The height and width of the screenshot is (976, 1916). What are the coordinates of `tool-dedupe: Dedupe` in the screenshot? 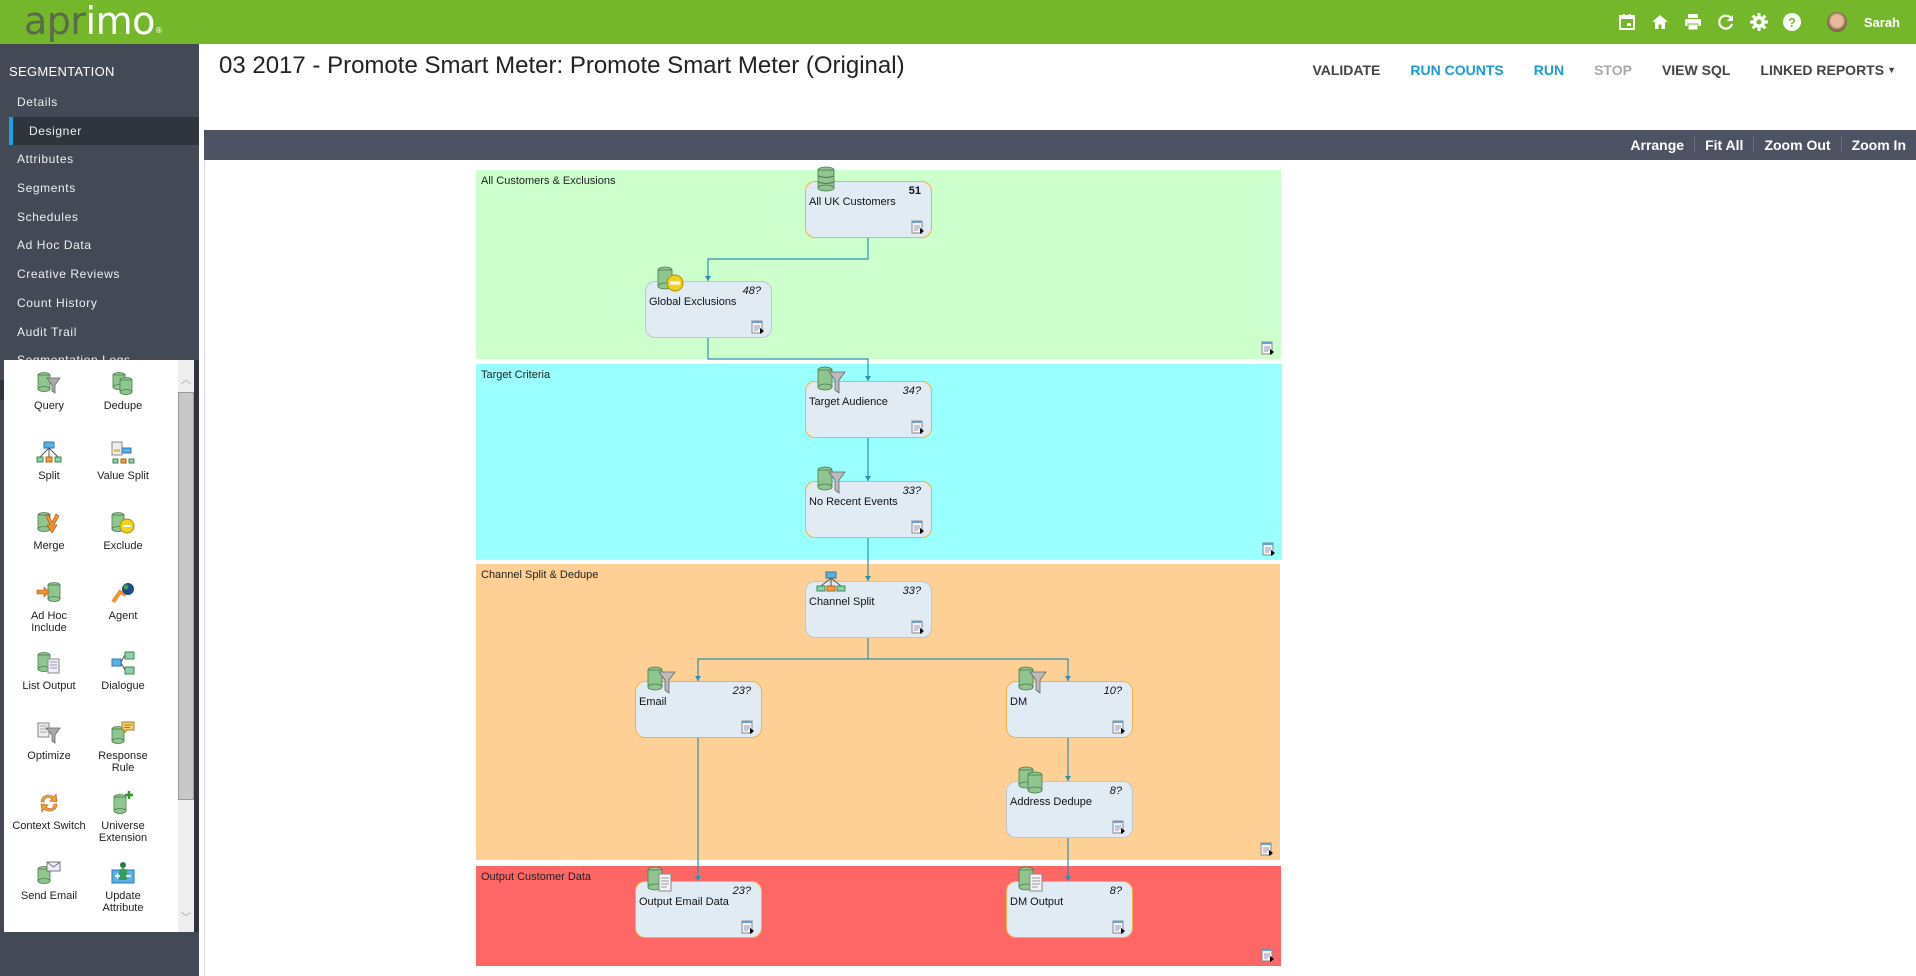 It's located at (123, 395).